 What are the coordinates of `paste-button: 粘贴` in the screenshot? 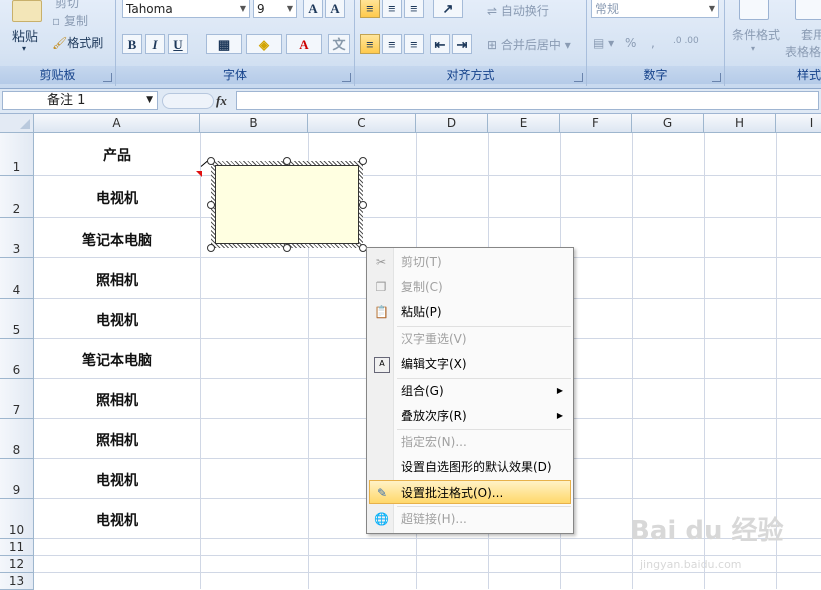 It's located at (25, 35).